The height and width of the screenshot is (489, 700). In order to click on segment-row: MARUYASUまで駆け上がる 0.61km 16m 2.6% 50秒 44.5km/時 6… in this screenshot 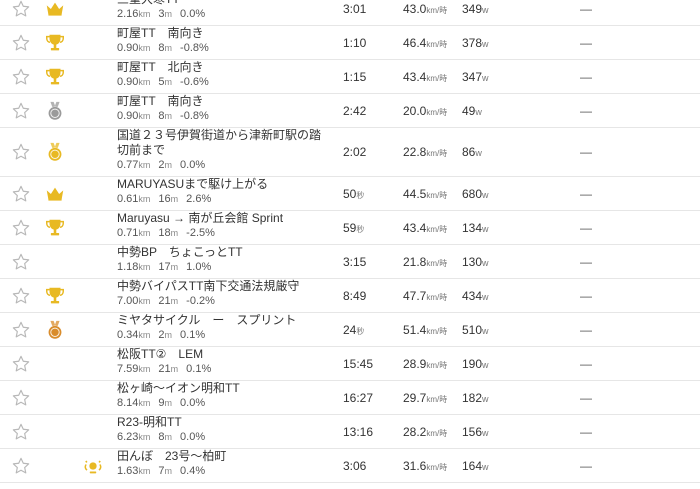, I will do `click(350, 194)`.